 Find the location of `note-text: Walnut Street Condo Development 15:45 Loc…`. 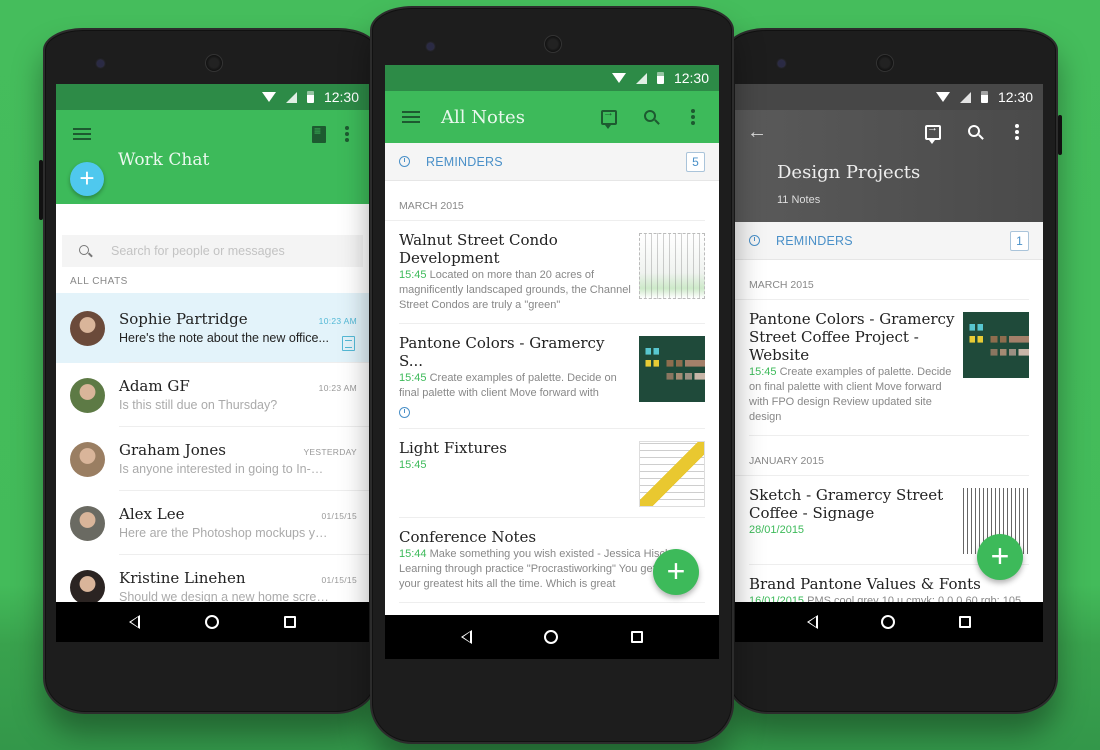

note-text: Walnut Street Condo Development 15:45 Loc… is located at coordinates (519, 272).